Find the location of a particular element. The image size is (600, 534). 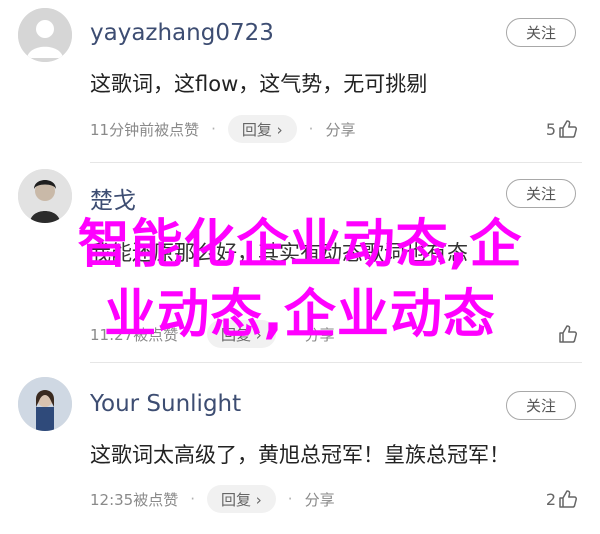

like-button: 5 is located at coordinates (562, 129).